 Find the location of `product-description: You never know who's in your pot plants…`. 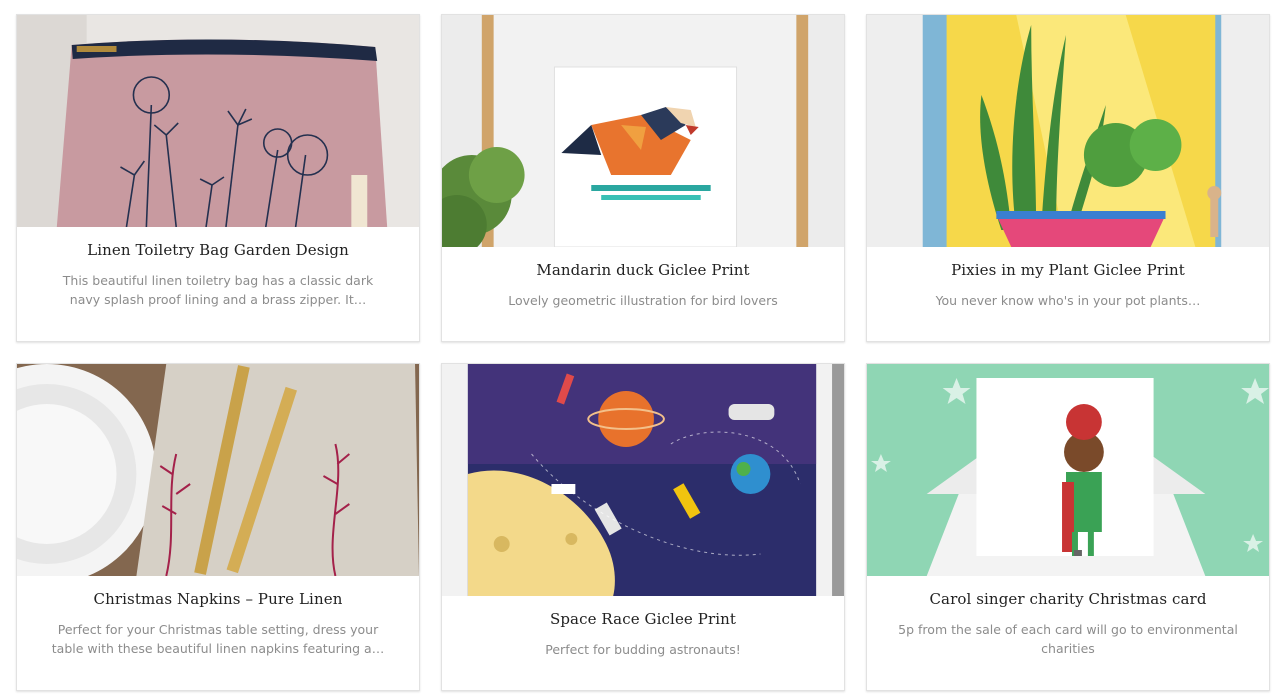

product-description: You never know who's in your pot plants… is located at coordinates (1068, 300).